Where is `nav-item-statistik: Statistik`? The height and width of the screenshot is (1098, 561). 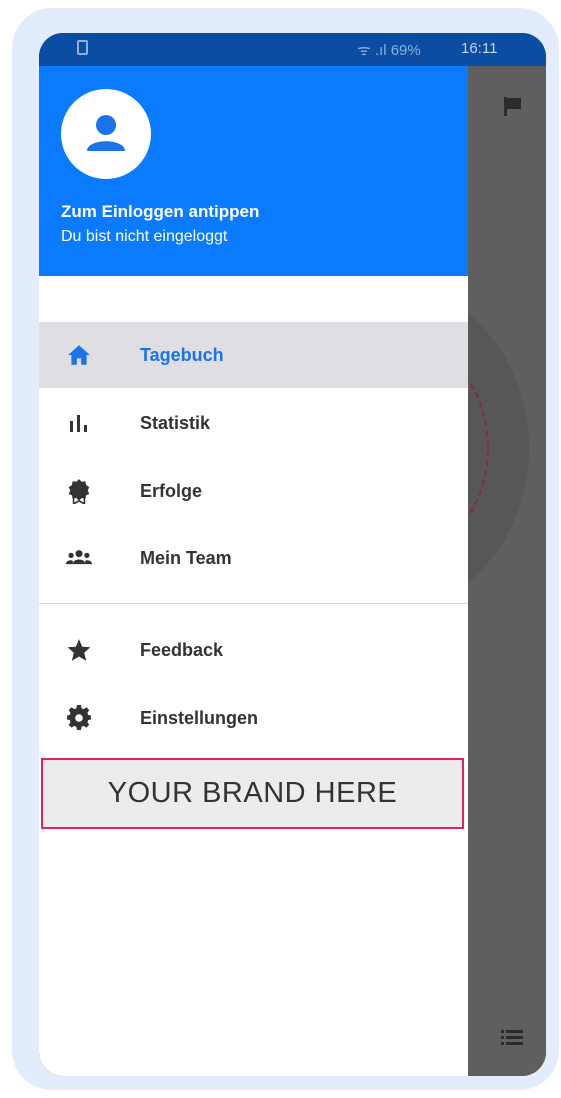
nav-item-statistik: Statistik is located at coordinates (253, 423).